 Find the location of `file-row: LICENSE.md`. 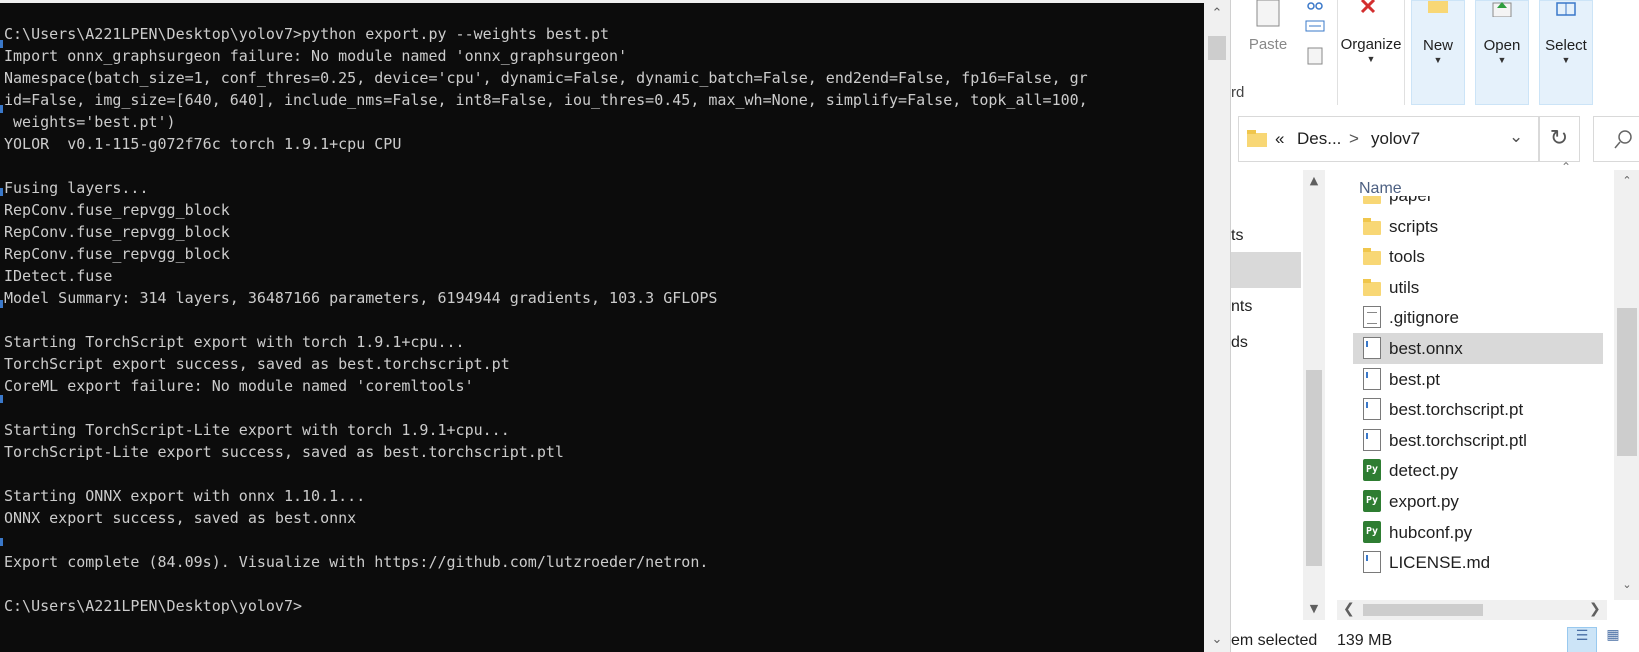

file-row: LICENSE.md is located at coordinates (1478, 562).